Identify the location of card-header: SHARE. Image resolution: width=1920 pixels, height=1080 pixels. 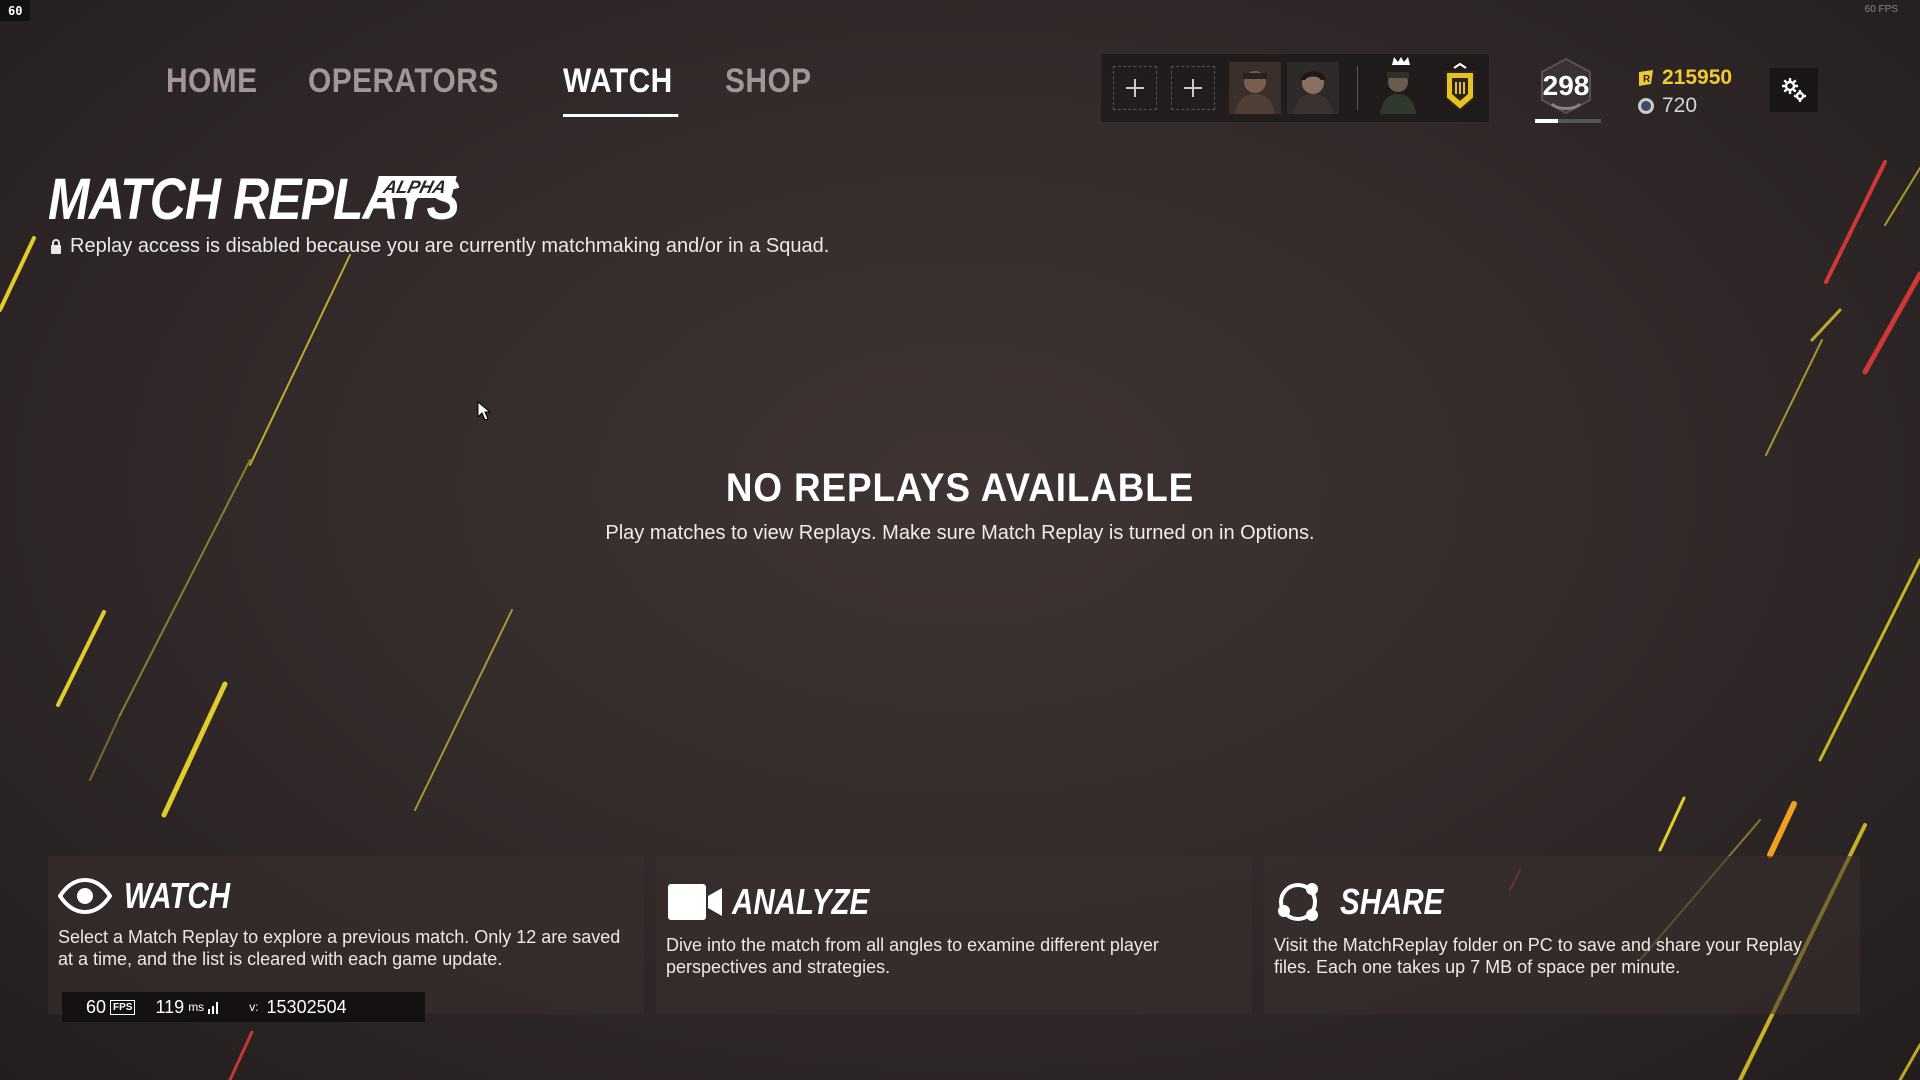
(1561, 902).